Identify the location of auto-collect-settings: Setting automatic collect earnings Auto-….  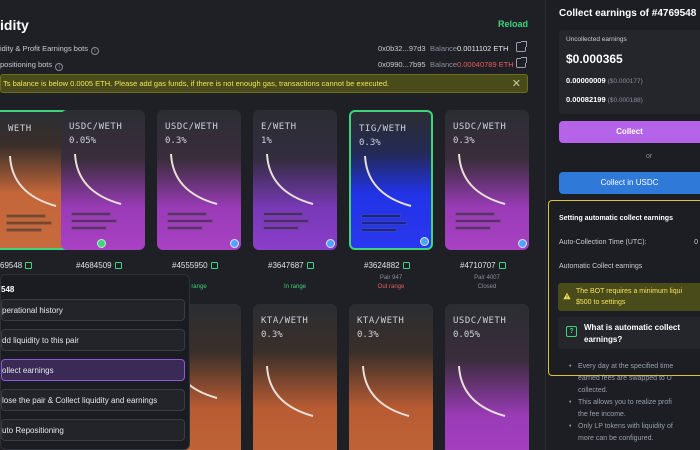
(624, 288).